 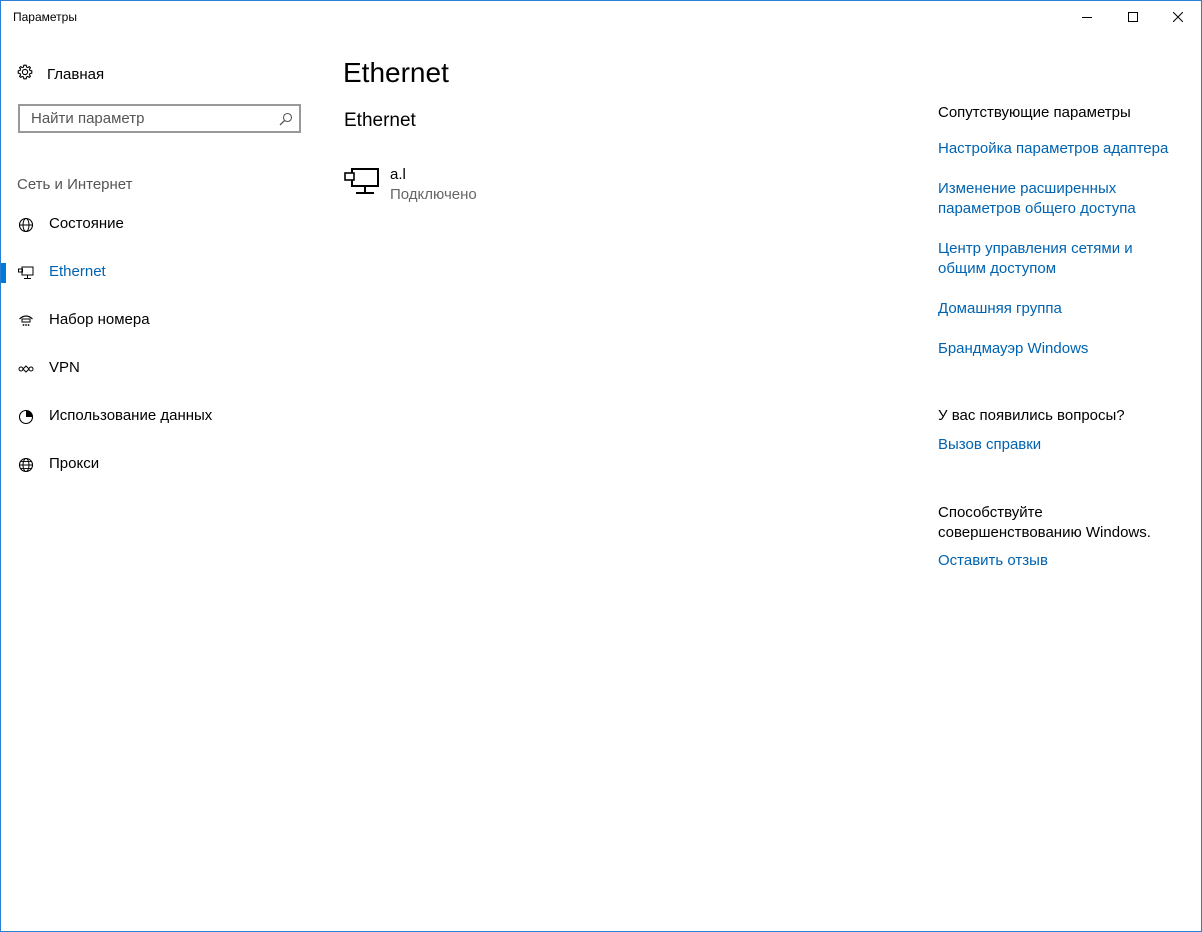 What do you see at coordinates (1058, 259) in the screenshot?
I see `network-sharing-center-link: Центр управления сетями и общим доступом` at bounding box center [1058, 259].